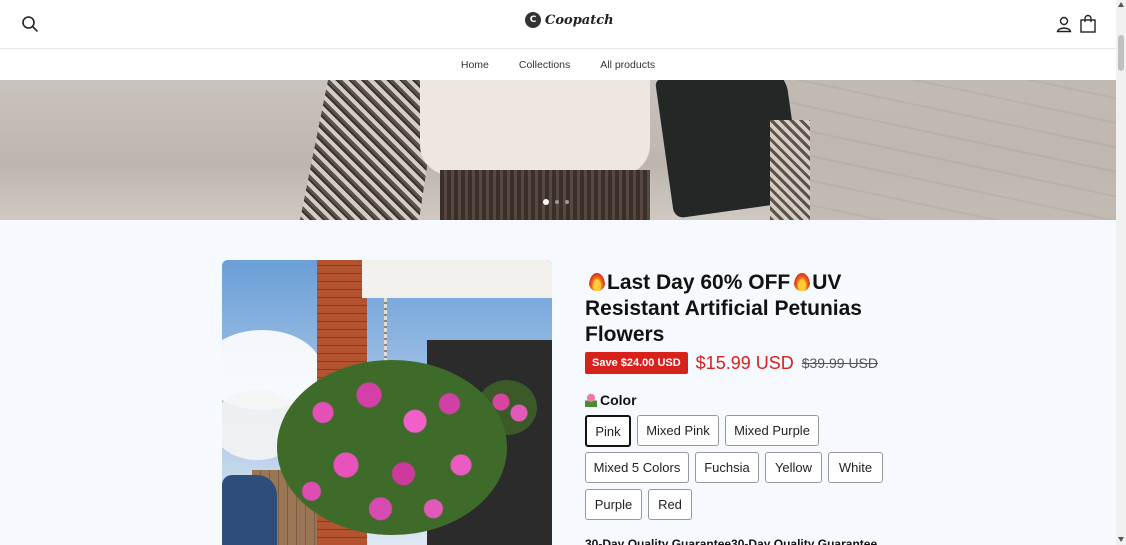 Image resolution: width=1126 pixels, height=545 pixels. Describe the element at coordinates (579, 20) in the screenshot. I see `logo-text: Coopatch` at that location.